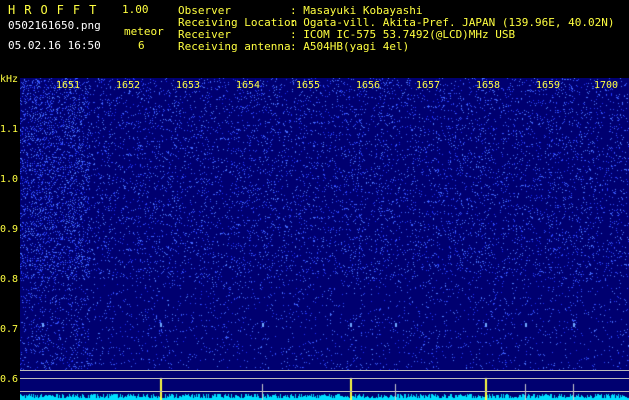 Image resolution: width=629 pixels, height=400 pixels. Describe the element at coordinates (368, 85) in the screenshot. I see `x-tick-1656: 1656` at that location.